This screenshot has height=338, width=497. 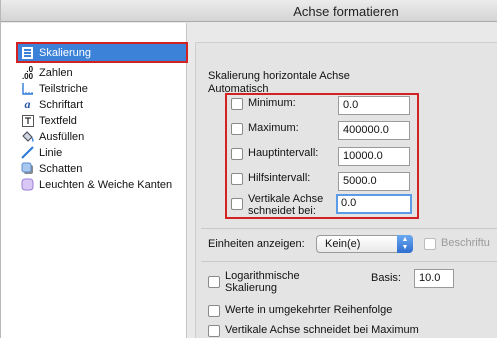 I want to click on major-unit-auto-checkbox, so click(x=237, y=154).